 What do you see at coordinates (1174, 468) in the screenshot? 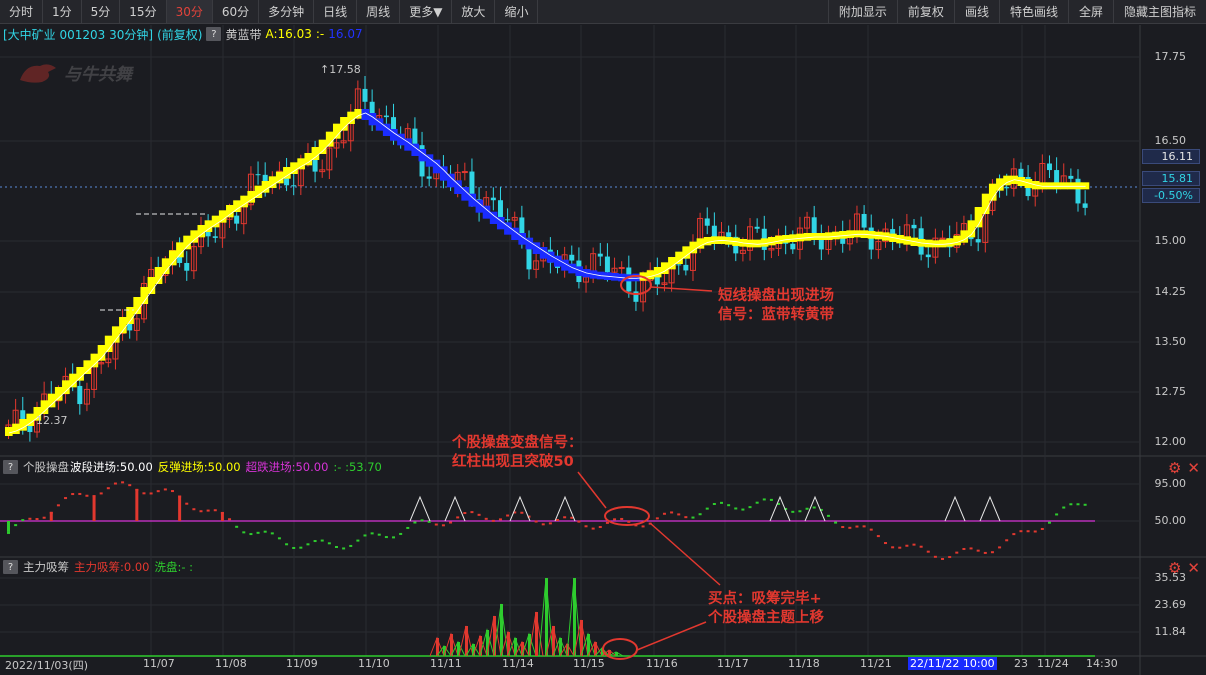
I see `settings-gear-icon: ⚙` at bounding box center [1174, 468].